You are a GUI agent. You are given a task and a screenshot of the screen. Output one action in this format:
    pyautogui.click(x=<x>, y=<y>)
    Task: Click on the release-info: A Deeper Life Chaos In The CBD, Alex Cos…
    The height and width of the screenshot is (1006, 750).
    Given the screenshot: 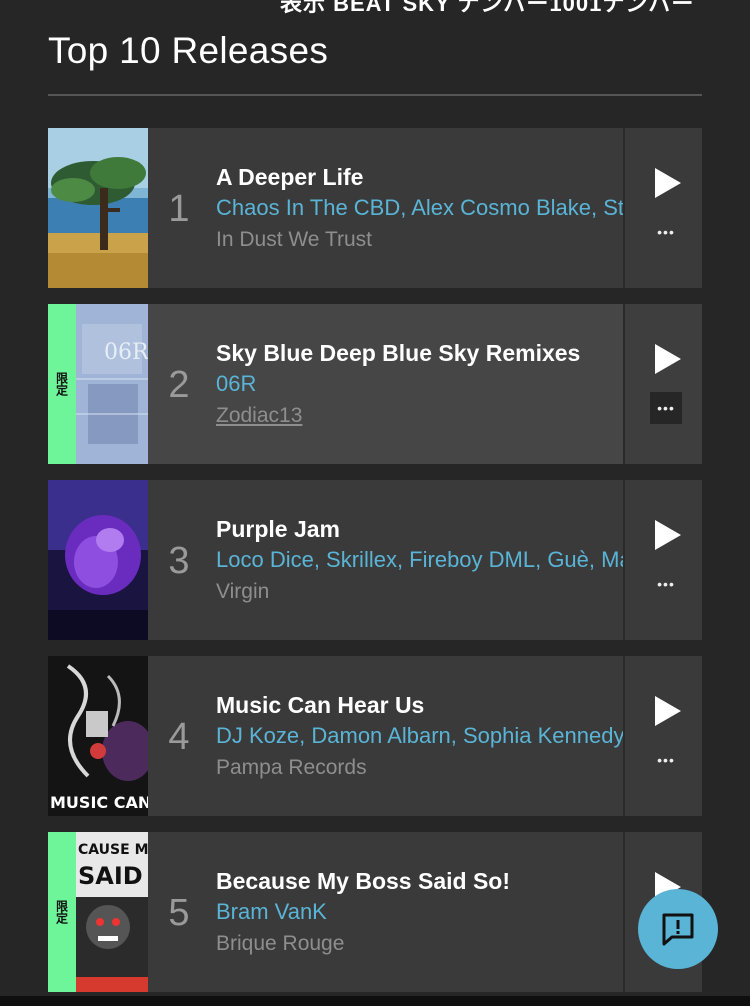 What is the action you would take?
    pyautogui.click(x=442, y=209)
    